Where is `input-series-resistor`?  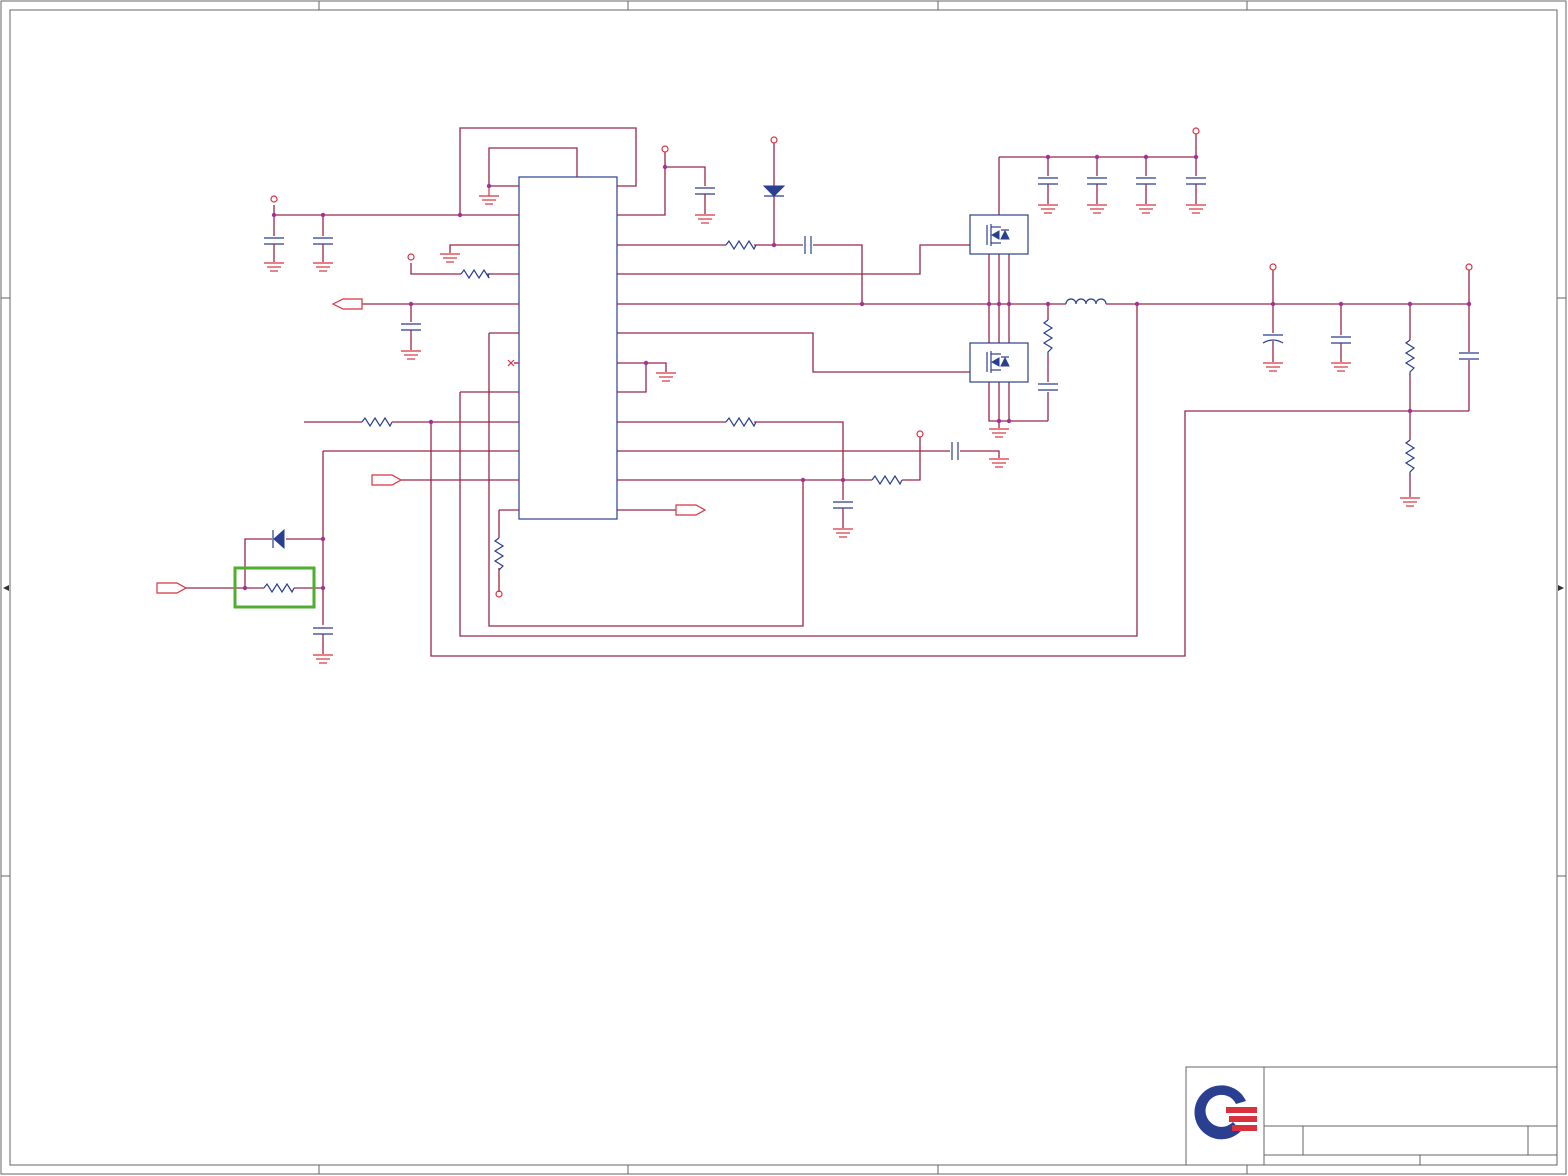
input-series-resistor is located at coordinates (279, 588).